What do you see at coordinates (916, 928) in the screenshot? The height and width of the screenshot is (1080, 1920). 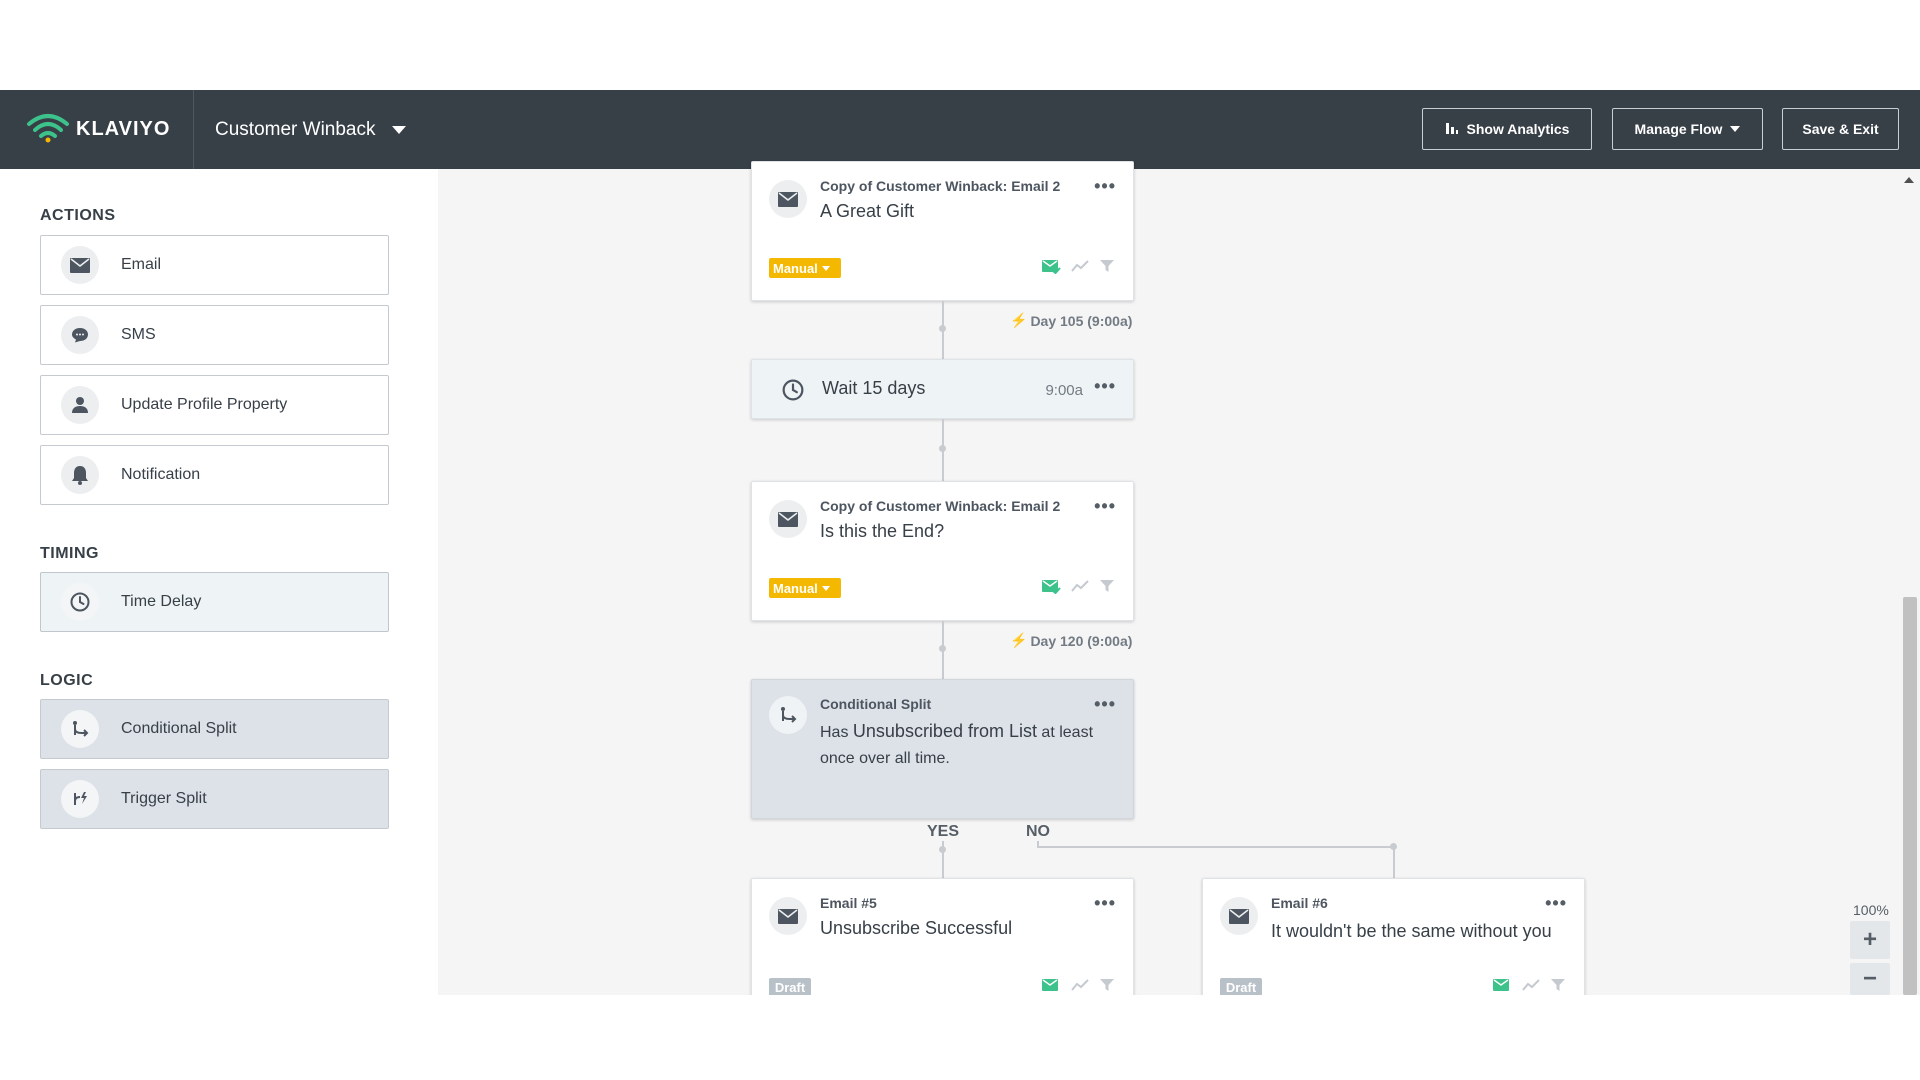 I see `card-title: Unsubscribe Successful` at bounding box center [916, 928].